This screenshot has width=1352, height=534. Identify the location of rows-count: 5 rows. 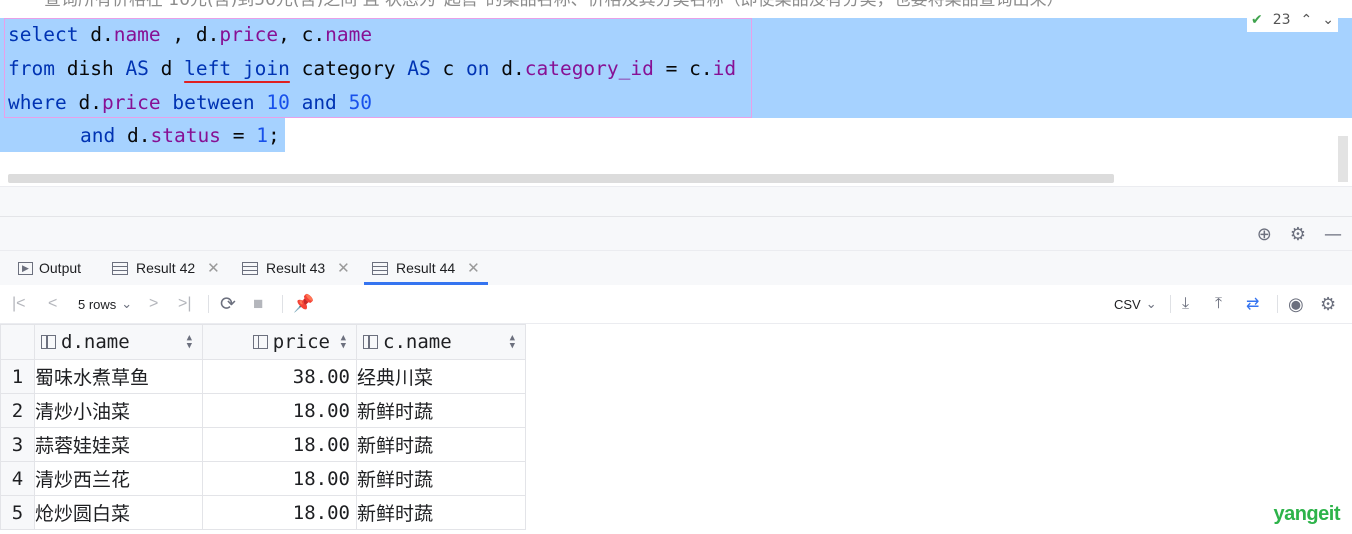
(97, 304).